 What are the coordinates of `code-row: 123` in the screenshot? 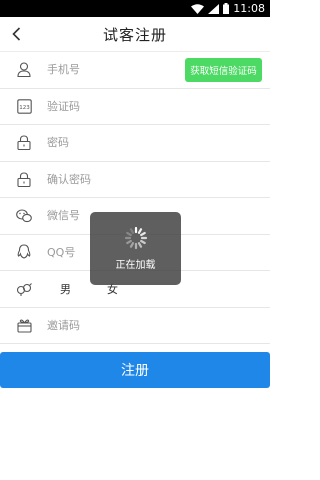 It's located at (135, 106).